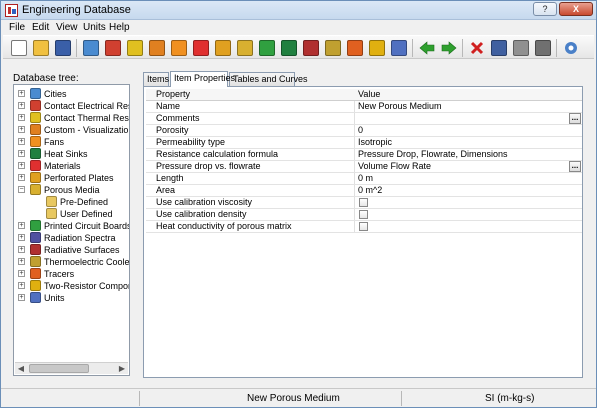 This screenshot has width=597, height=408. I want to click on close-button: X, so click(576, 9).